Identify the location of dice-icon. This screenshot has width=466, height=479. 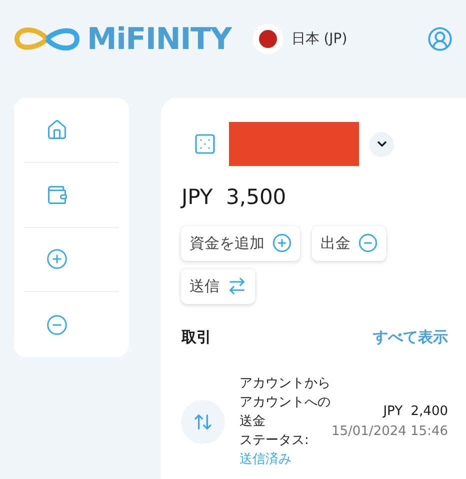
(205, 144).